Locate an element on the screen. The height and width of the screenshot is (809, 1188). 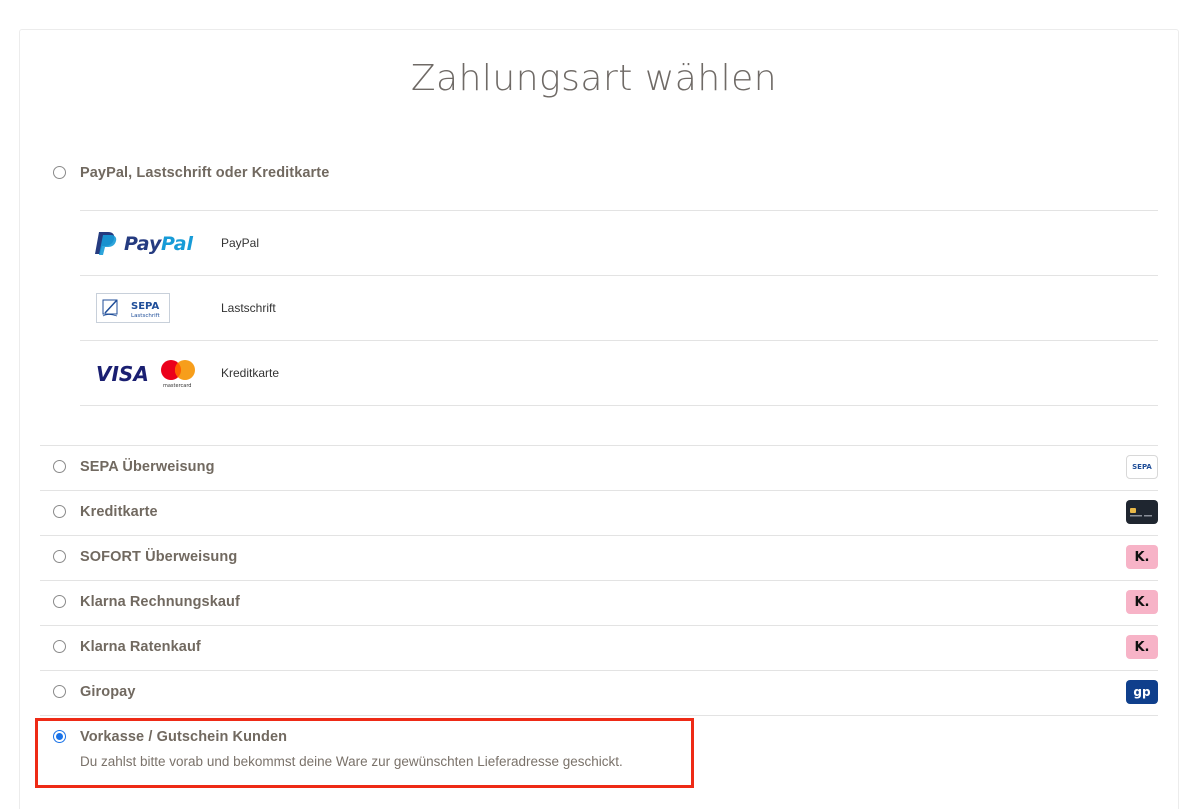
mastercard-text: mastercard is located at coordinates (177, 386).